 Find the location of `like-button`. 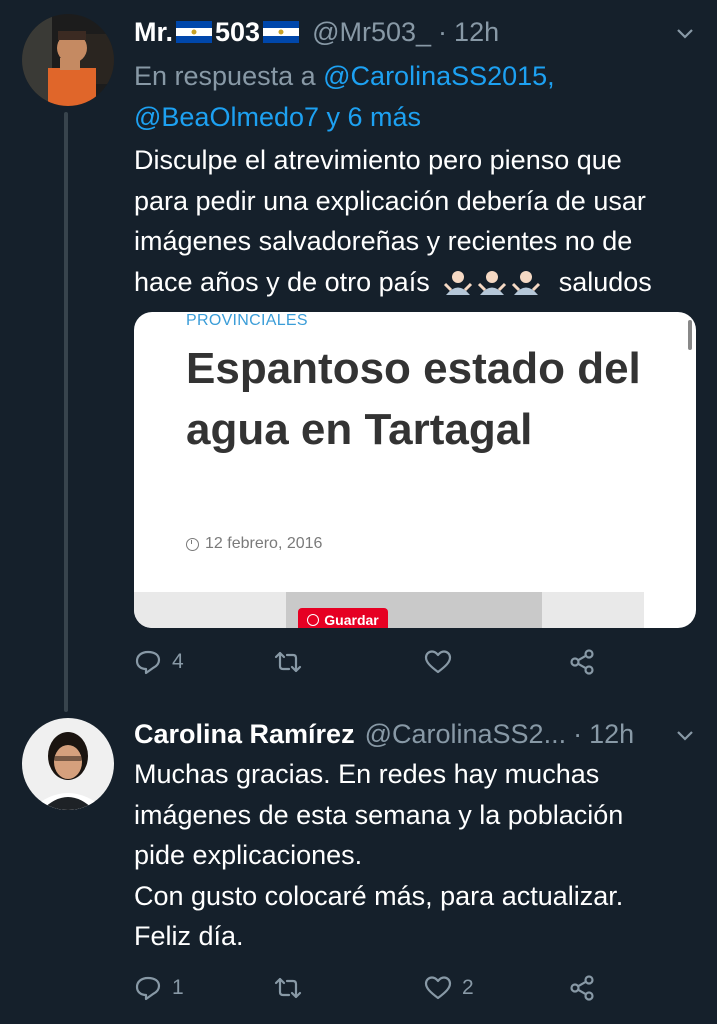

like-button is located at coordinates (443, 662).